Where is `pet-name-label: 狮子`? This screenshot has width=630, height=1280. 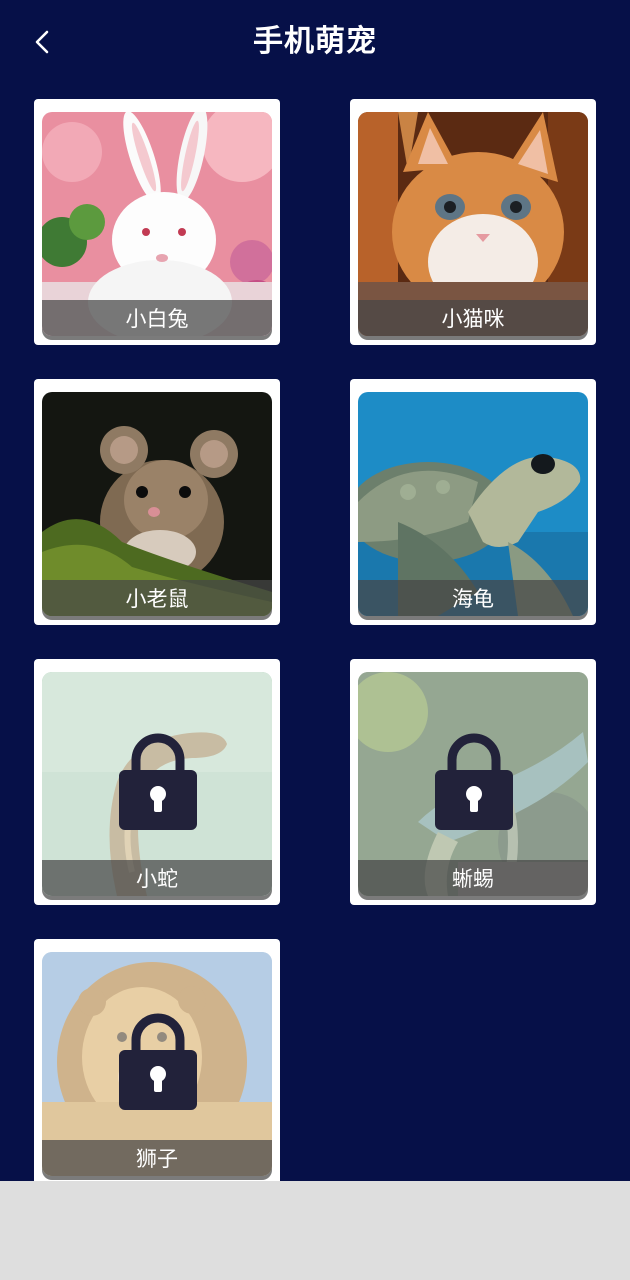
pet-name-label: 狮子 is located at coordinates (157, 1158).